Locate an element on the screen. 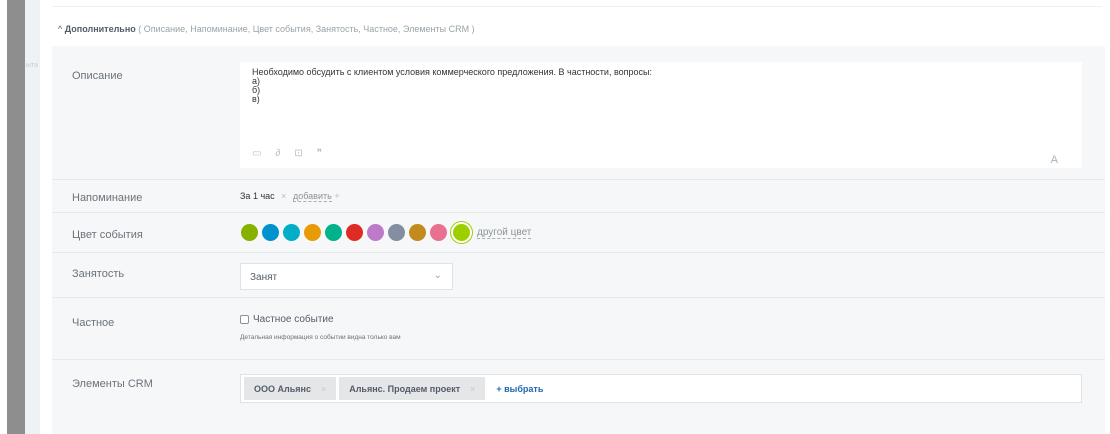  busy-label: Занятость is located at coordinates (98, 274).